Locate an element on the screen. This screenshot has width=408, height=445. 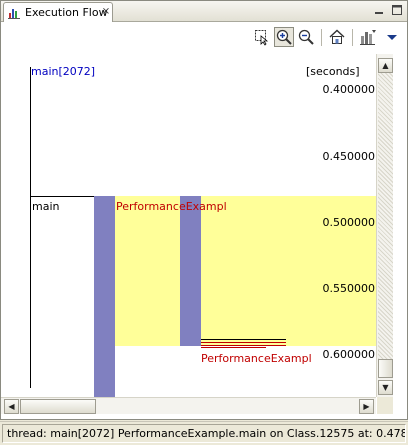
view-toolbar is located at coordinates (204, 38).